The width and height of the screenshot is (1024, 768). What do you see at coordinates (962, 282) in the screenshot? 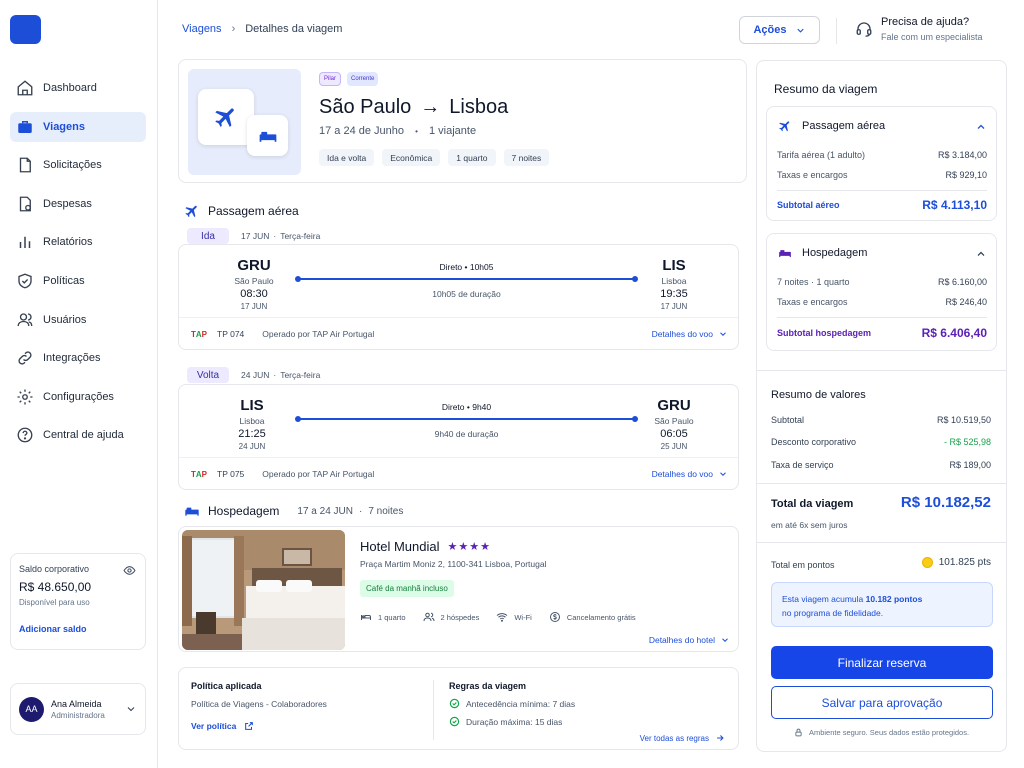
I see `row-value: R$ 6.160,00` at bounding box center [962, 282].